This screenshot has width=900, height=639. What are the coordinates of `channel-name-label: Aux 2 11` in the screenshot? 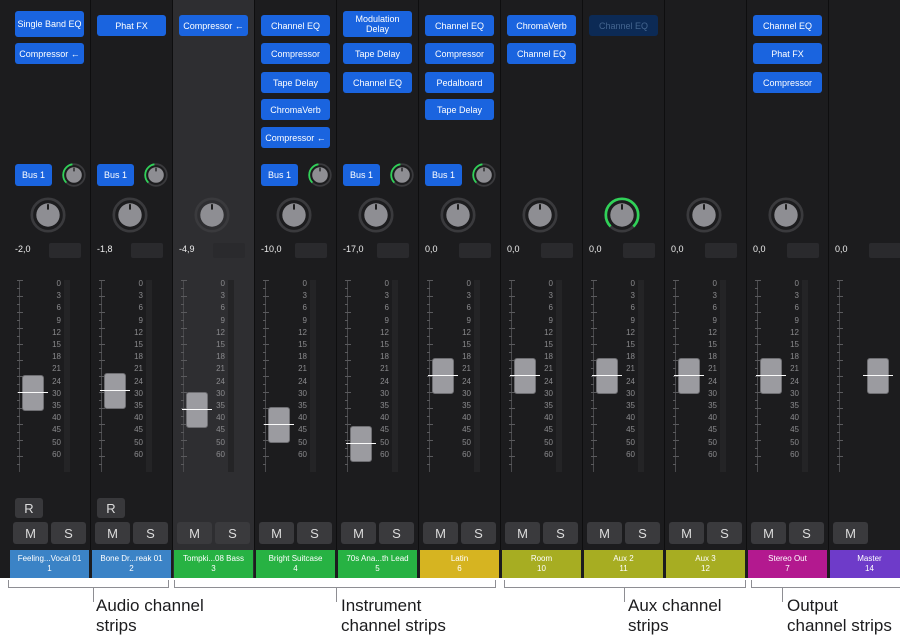 It's located at (623, 564).